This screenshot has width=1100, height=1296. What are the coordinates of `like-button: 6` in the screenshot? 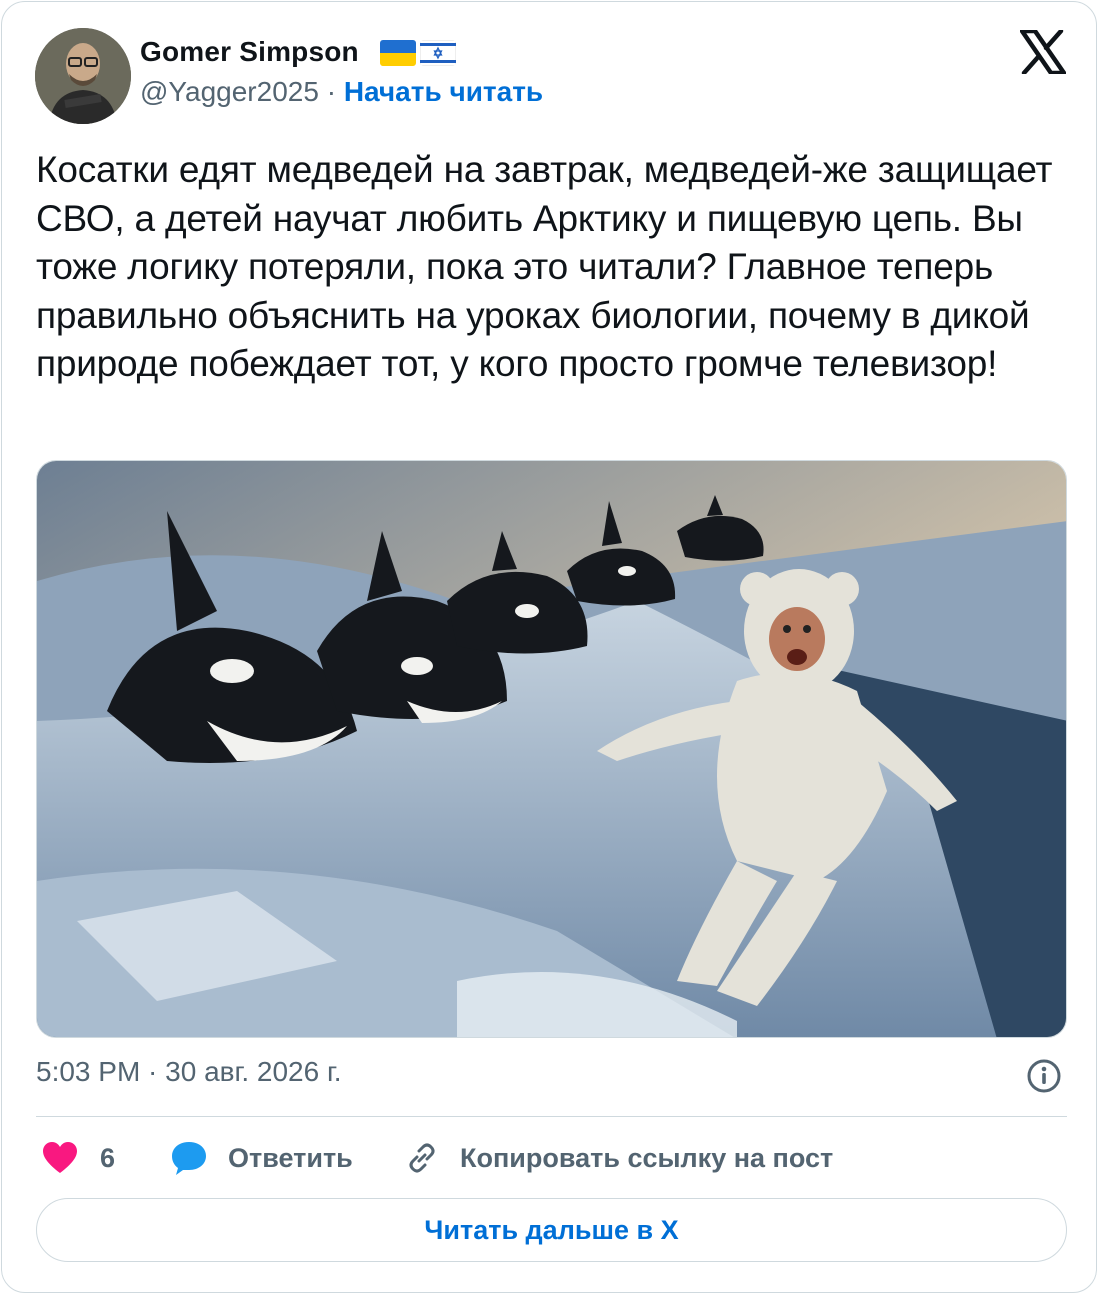 It's located at (78, 1158).